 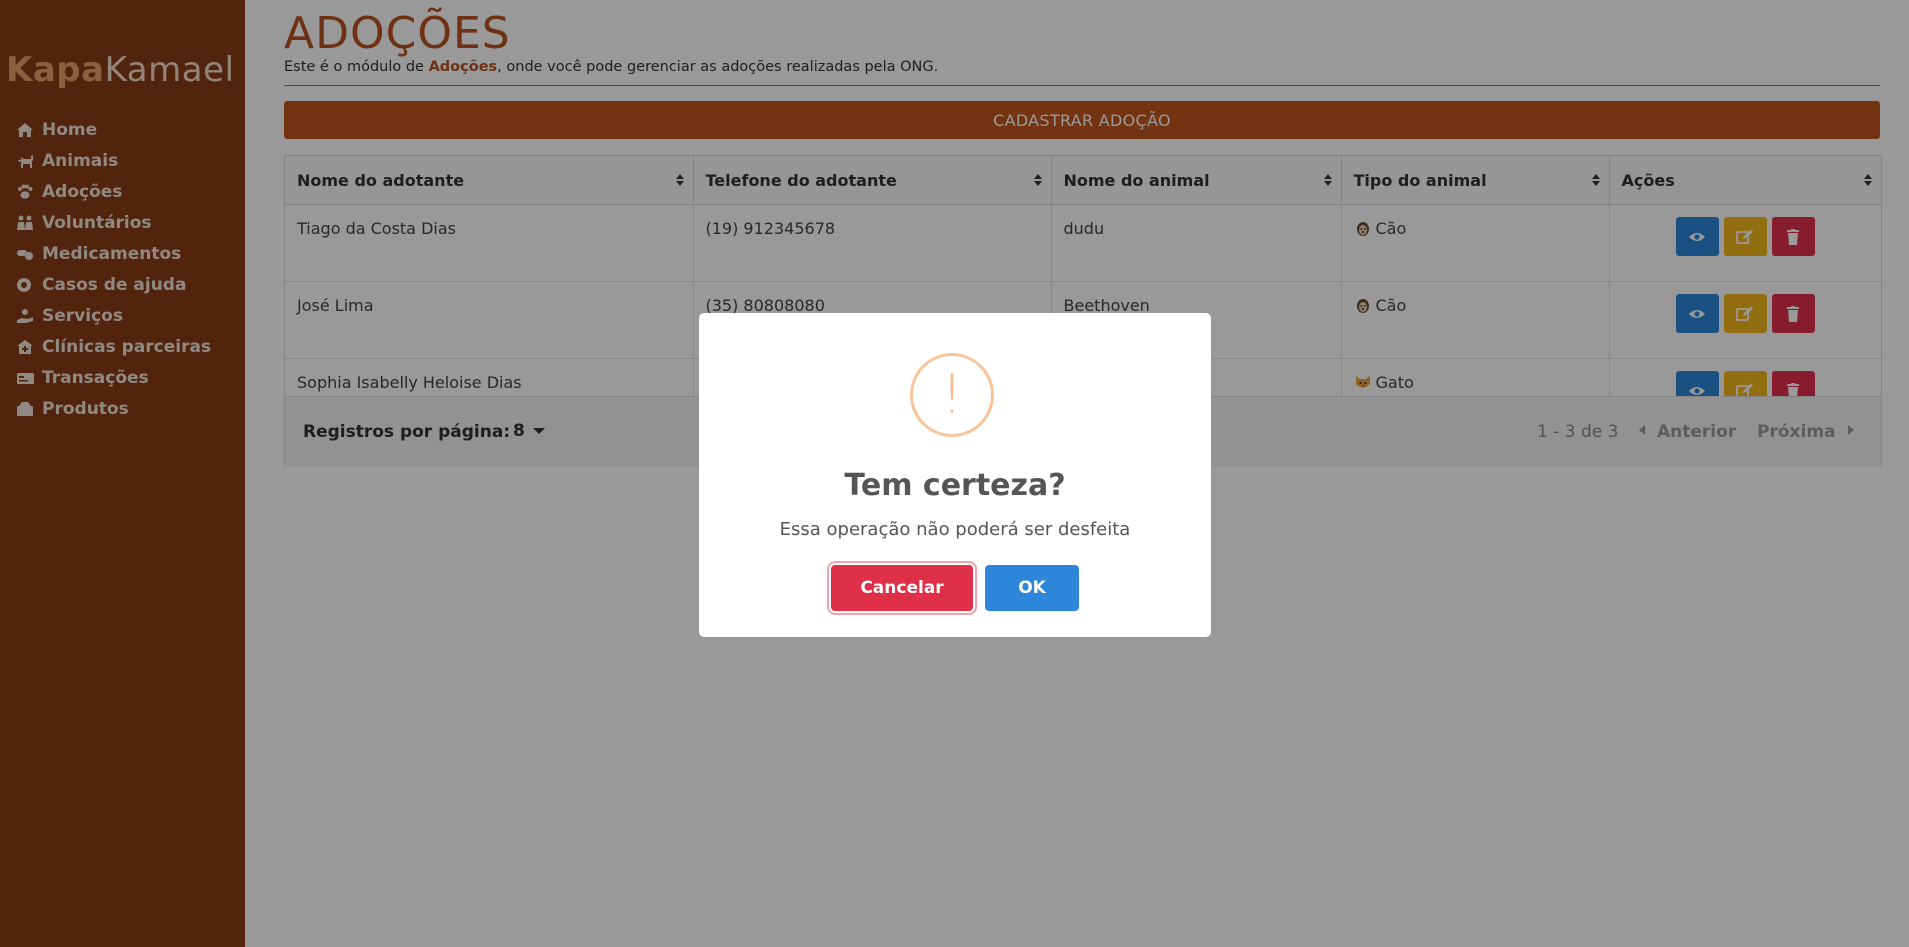 I want to click on dialog-message: Essa operação não poderá ser desfeita, so click(x=955, y=529).